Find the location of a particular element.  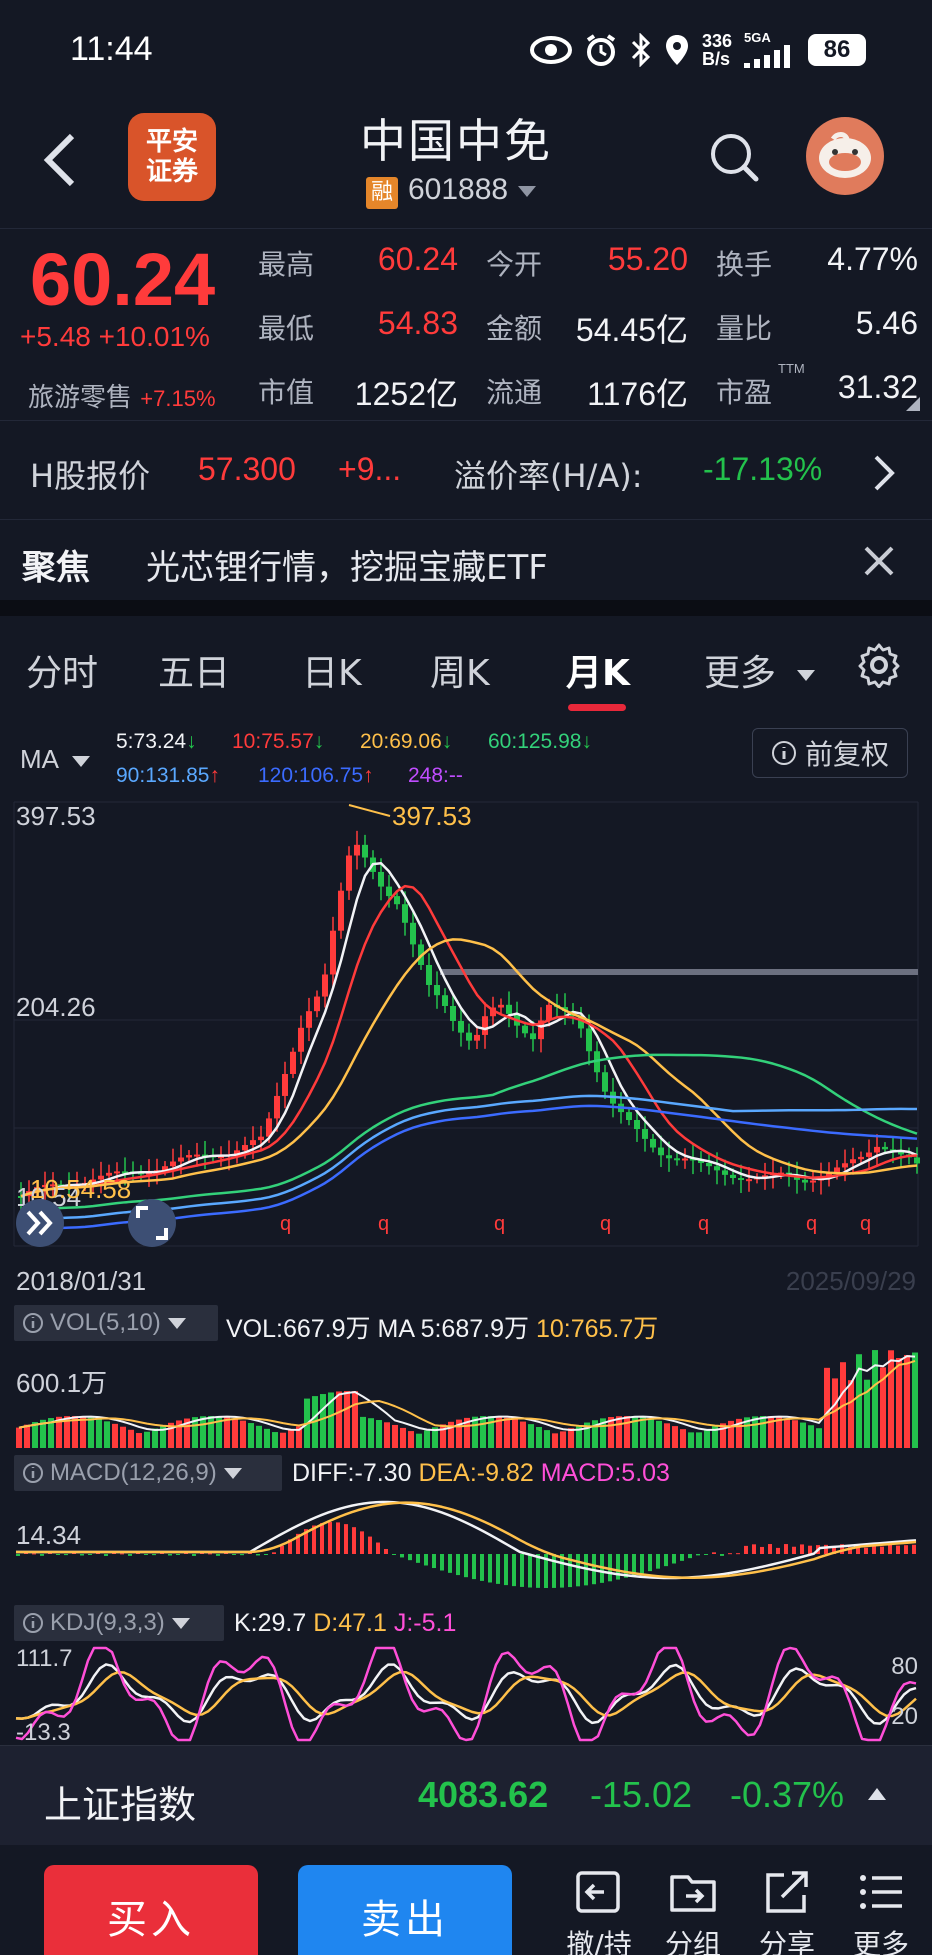

collapse-button is located at coordinates (40, 1223).